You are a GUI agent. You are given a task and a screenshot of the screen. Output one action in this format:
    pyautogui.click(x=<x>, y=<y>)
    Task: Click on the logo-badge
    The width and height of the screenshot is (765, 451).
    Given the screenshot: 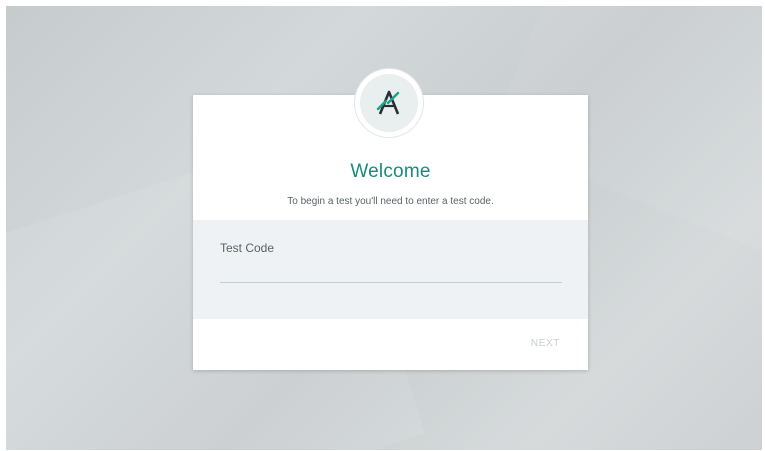 What is the action you would take?
    pyautogui.click(x=389, y=103)
    